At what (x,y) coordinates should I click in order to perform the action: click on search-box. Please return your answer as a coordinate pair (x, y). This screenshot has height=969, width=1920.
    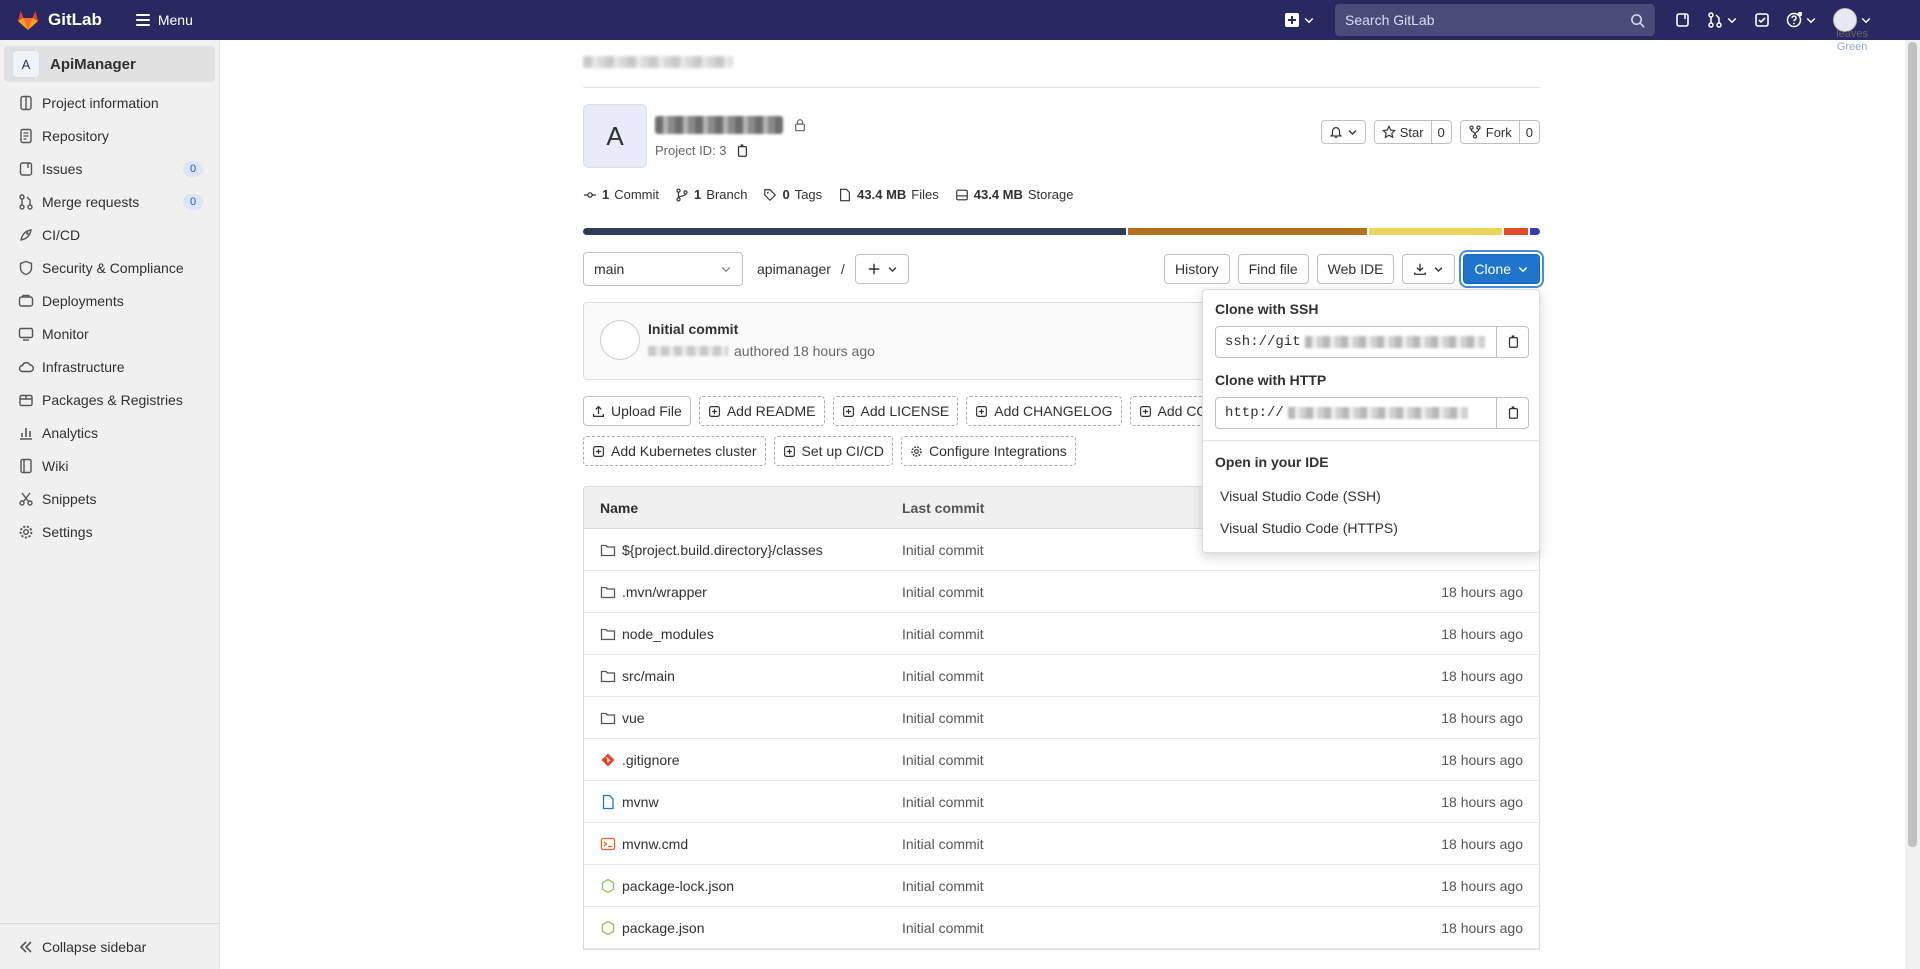
    Looking at the image, I should click on (1495, 20).